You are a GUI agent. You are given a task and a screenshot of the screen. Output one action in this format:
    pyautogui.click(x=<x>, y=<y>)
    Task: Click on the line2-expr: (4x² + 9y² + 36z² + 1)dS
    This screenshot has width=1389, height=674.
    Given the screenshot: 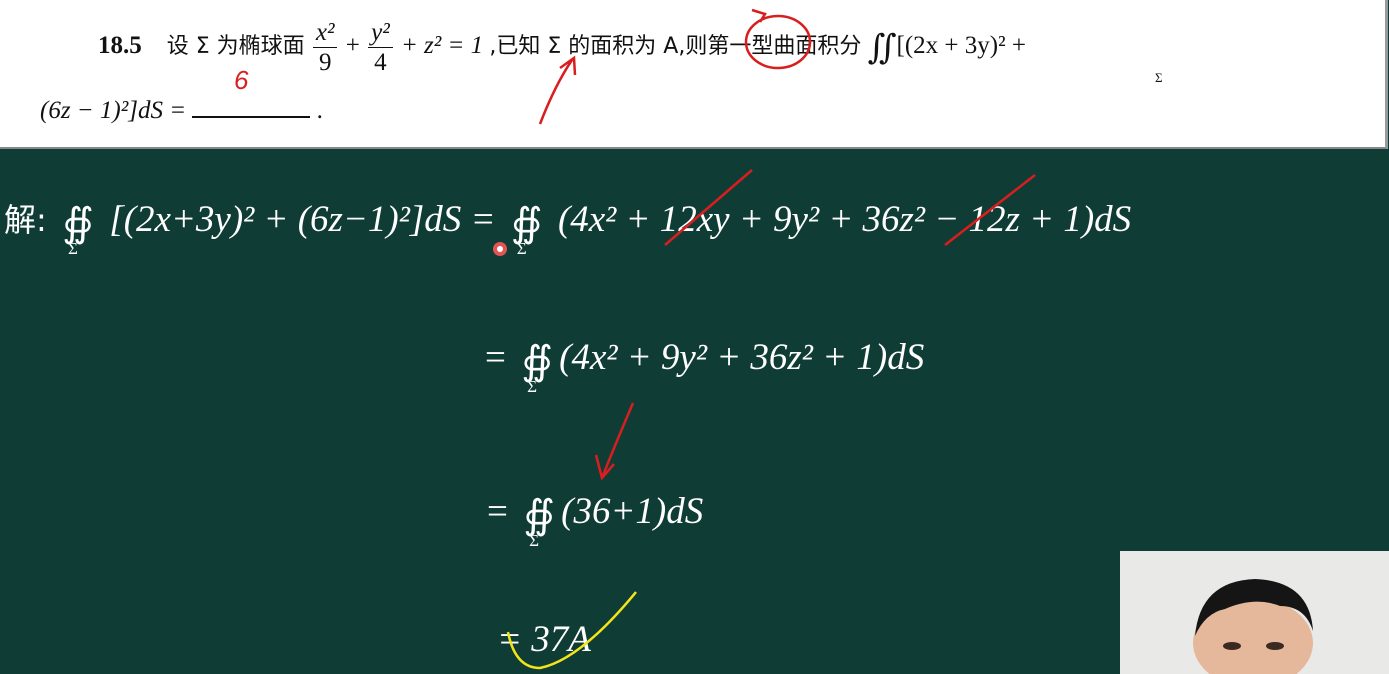 What is the action you would take?
    pyautogui.click(x=742, y=357)
    